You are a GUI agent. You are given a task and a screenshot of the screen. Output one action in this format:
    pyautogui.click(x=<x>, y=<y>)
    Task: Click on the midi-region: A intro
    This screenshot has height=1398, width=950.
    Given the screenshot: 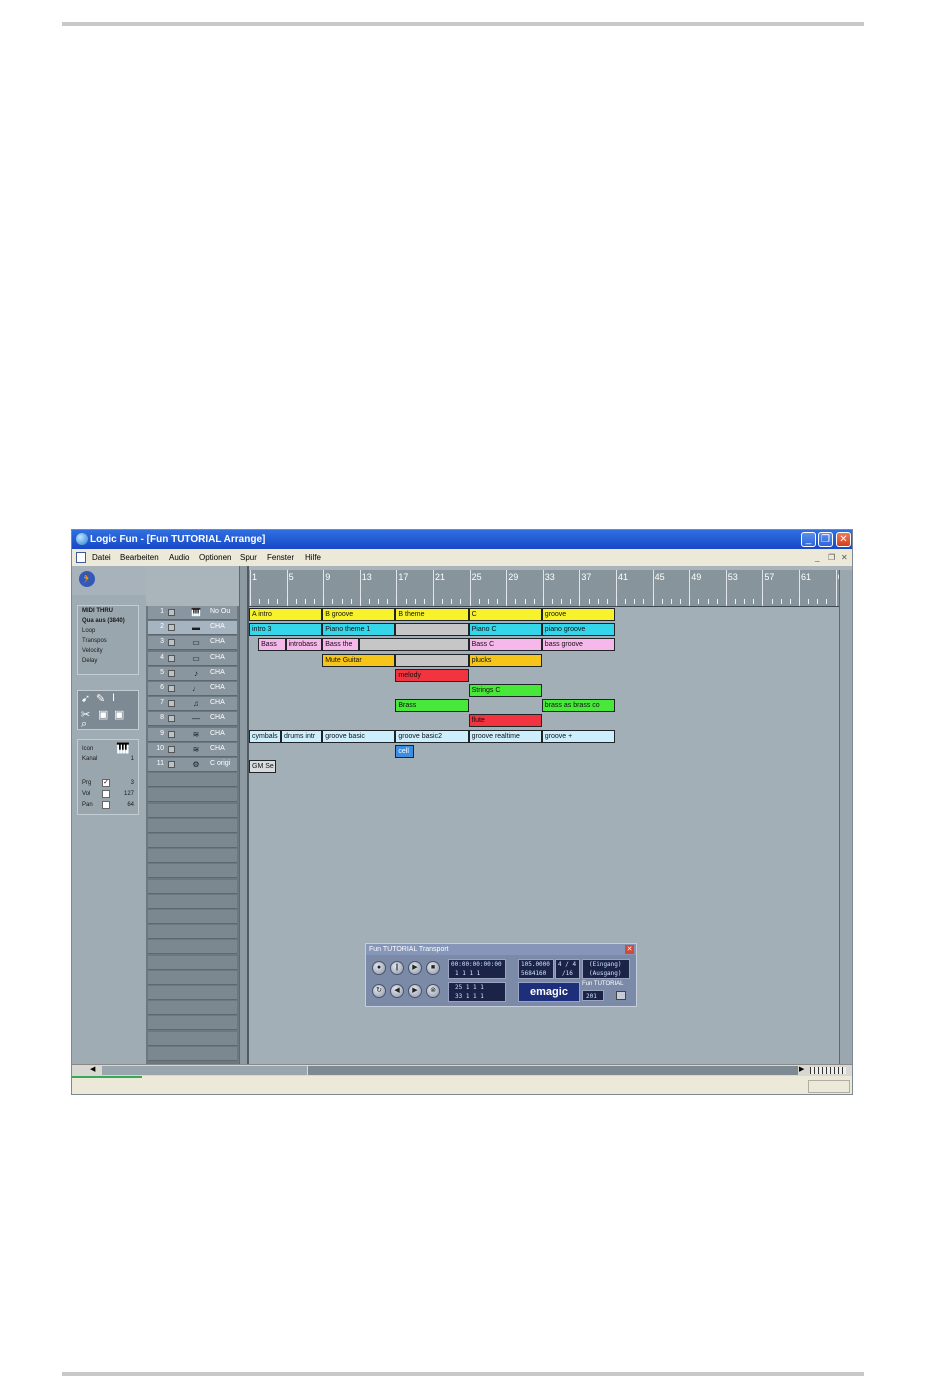 What is the action you would take?
    pyautogui.click(x=286, y=614)
    